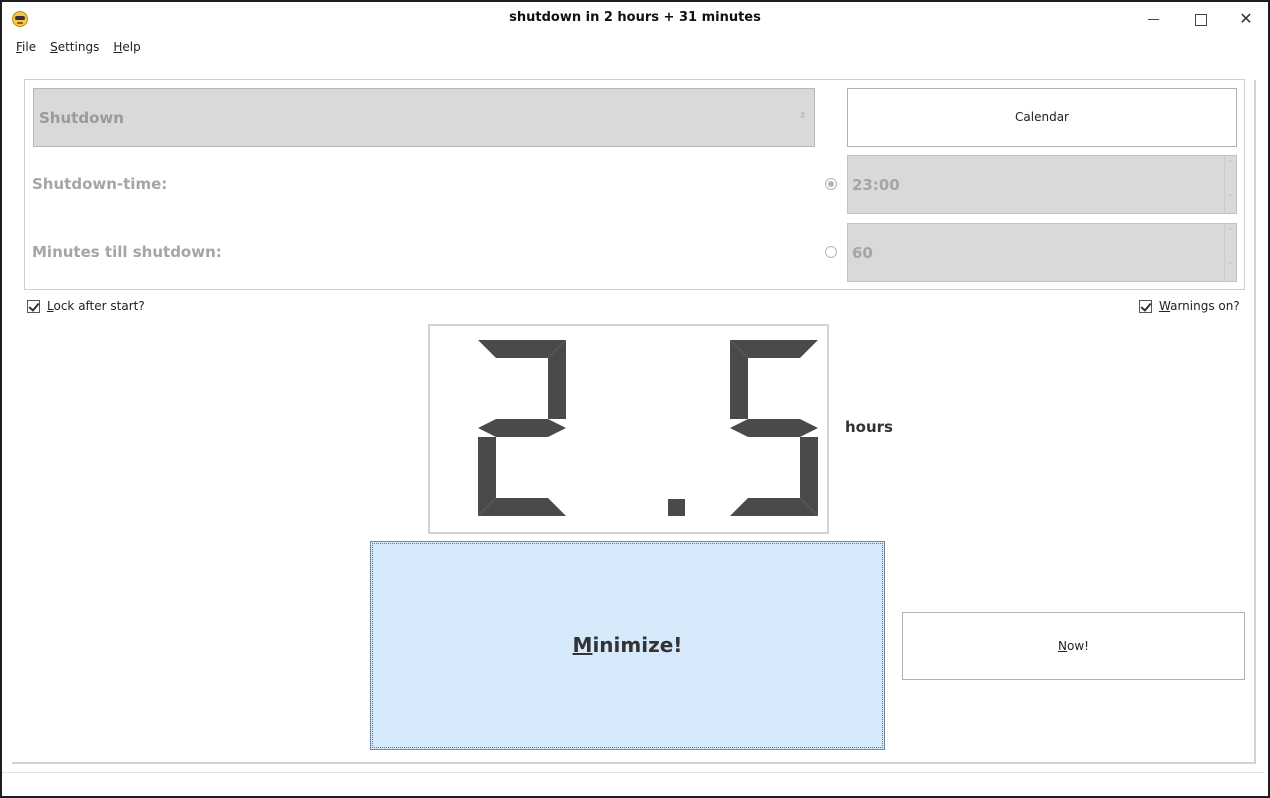 This screenshot has height=798, width=1270. I want to click on menu-settings: Settings, so click(74, 49).